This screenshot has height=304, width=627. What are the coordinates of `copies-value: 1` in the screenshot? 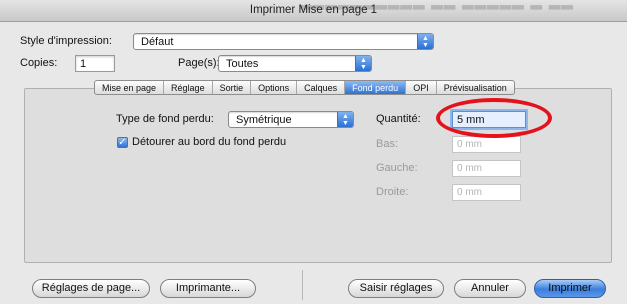 It's located at (83, 64).